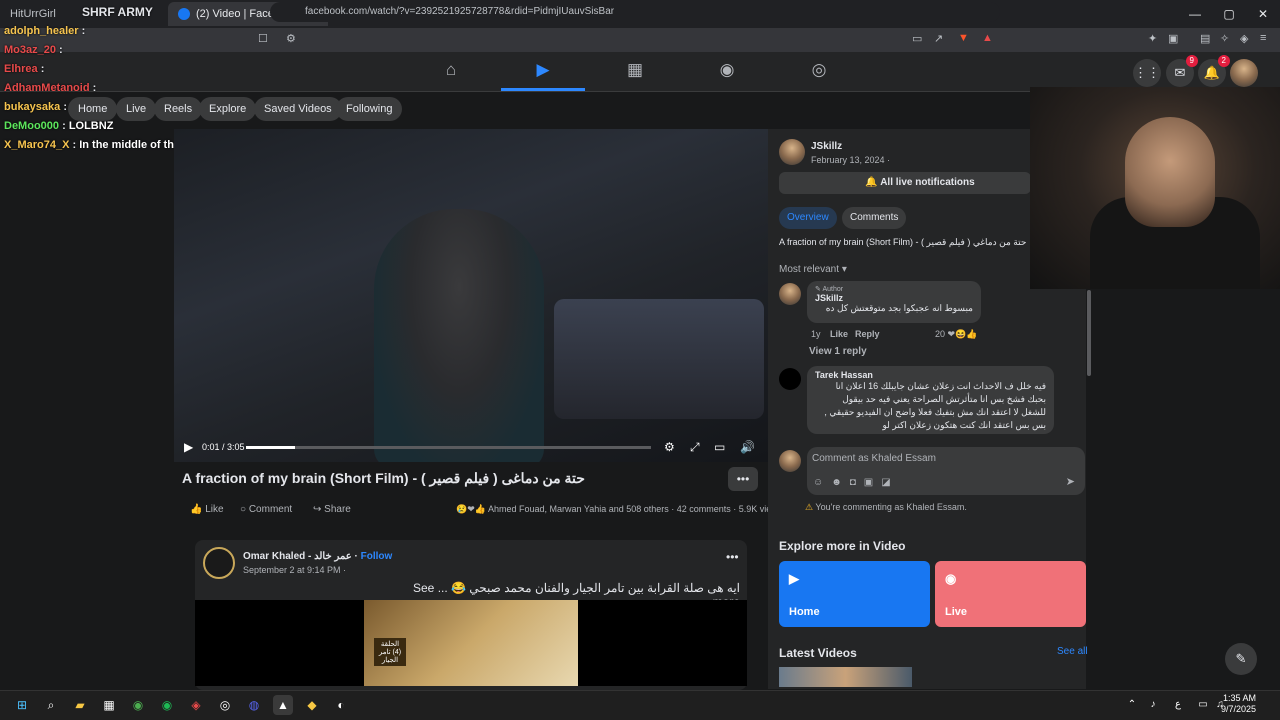 The height and width of the screenshot is (720, 1280). I want to click on live-notifications-button: 🔔 All live notifications, so click(905, 183).